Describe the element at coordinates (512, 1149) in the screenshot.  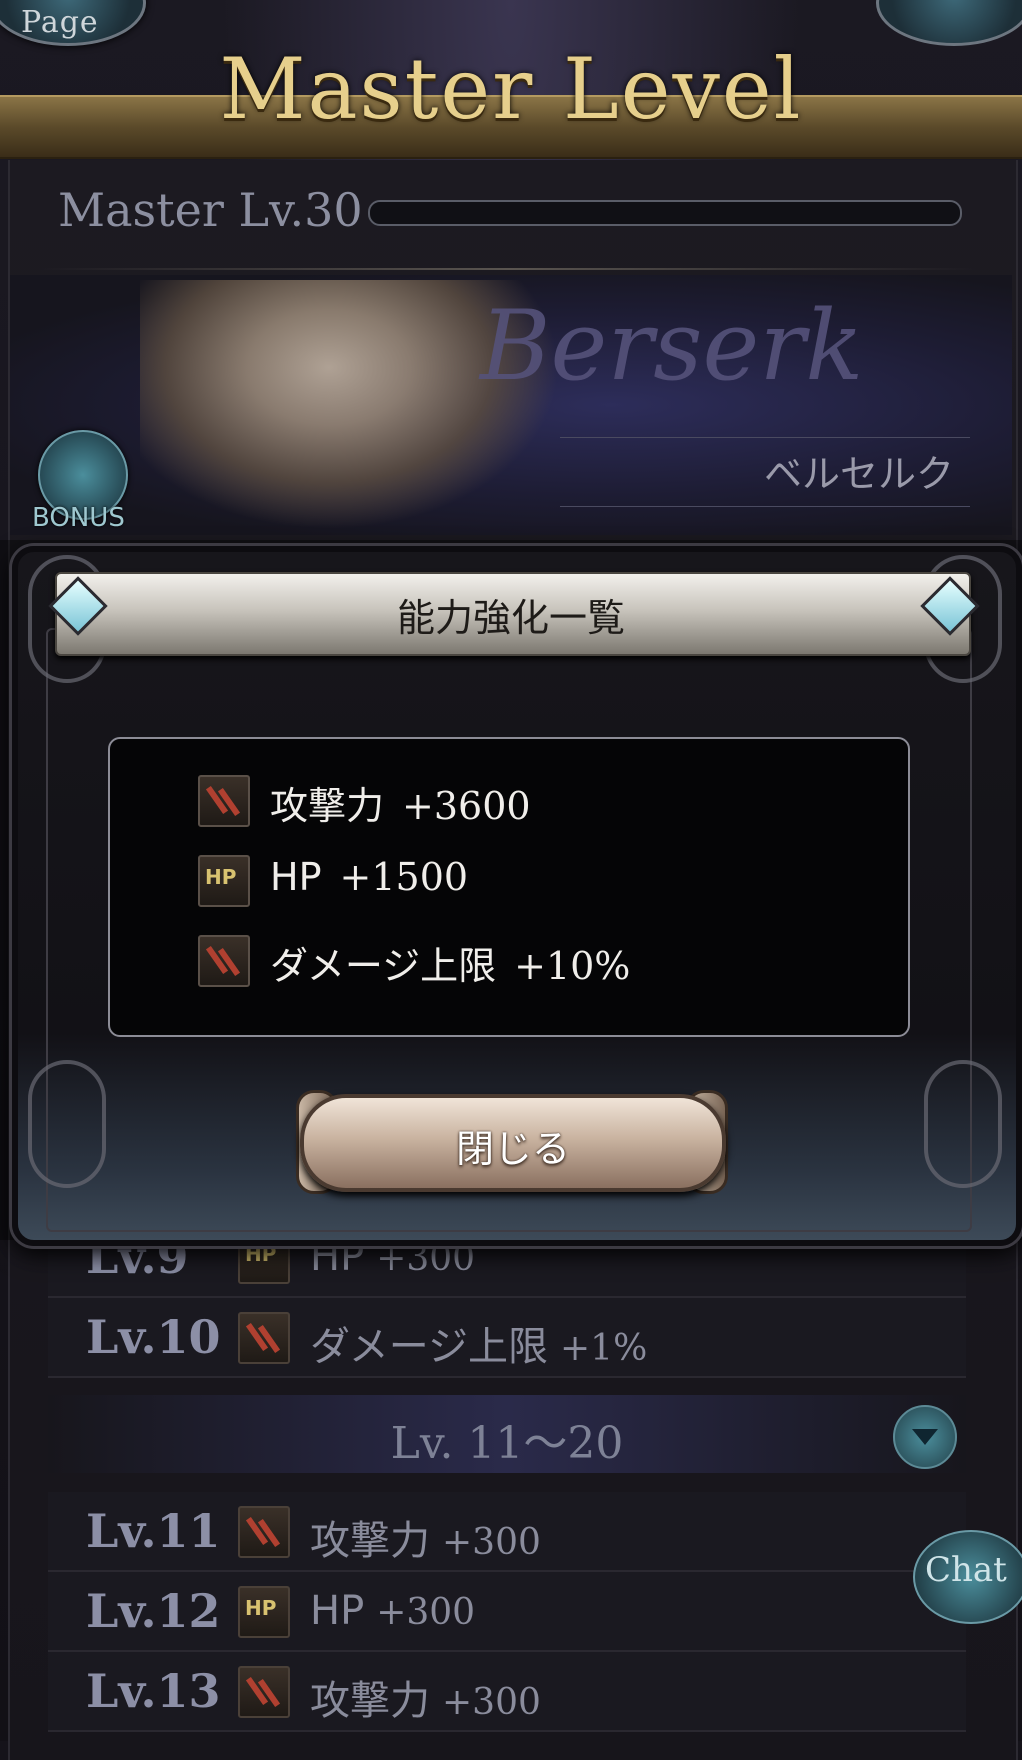
I see `close-button-label: 閉じる` at that location.